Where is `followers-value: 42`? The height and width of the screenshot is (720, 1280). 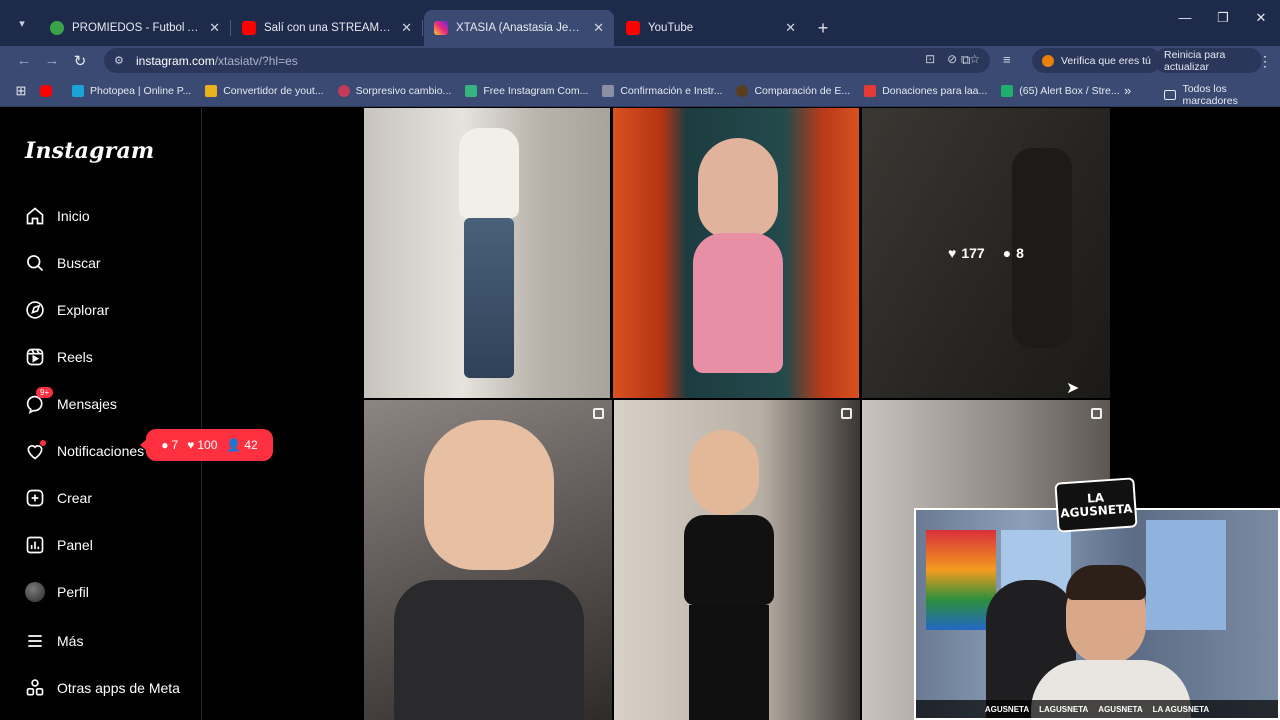
followers-value: 42 is located at coordinates (251, 445).